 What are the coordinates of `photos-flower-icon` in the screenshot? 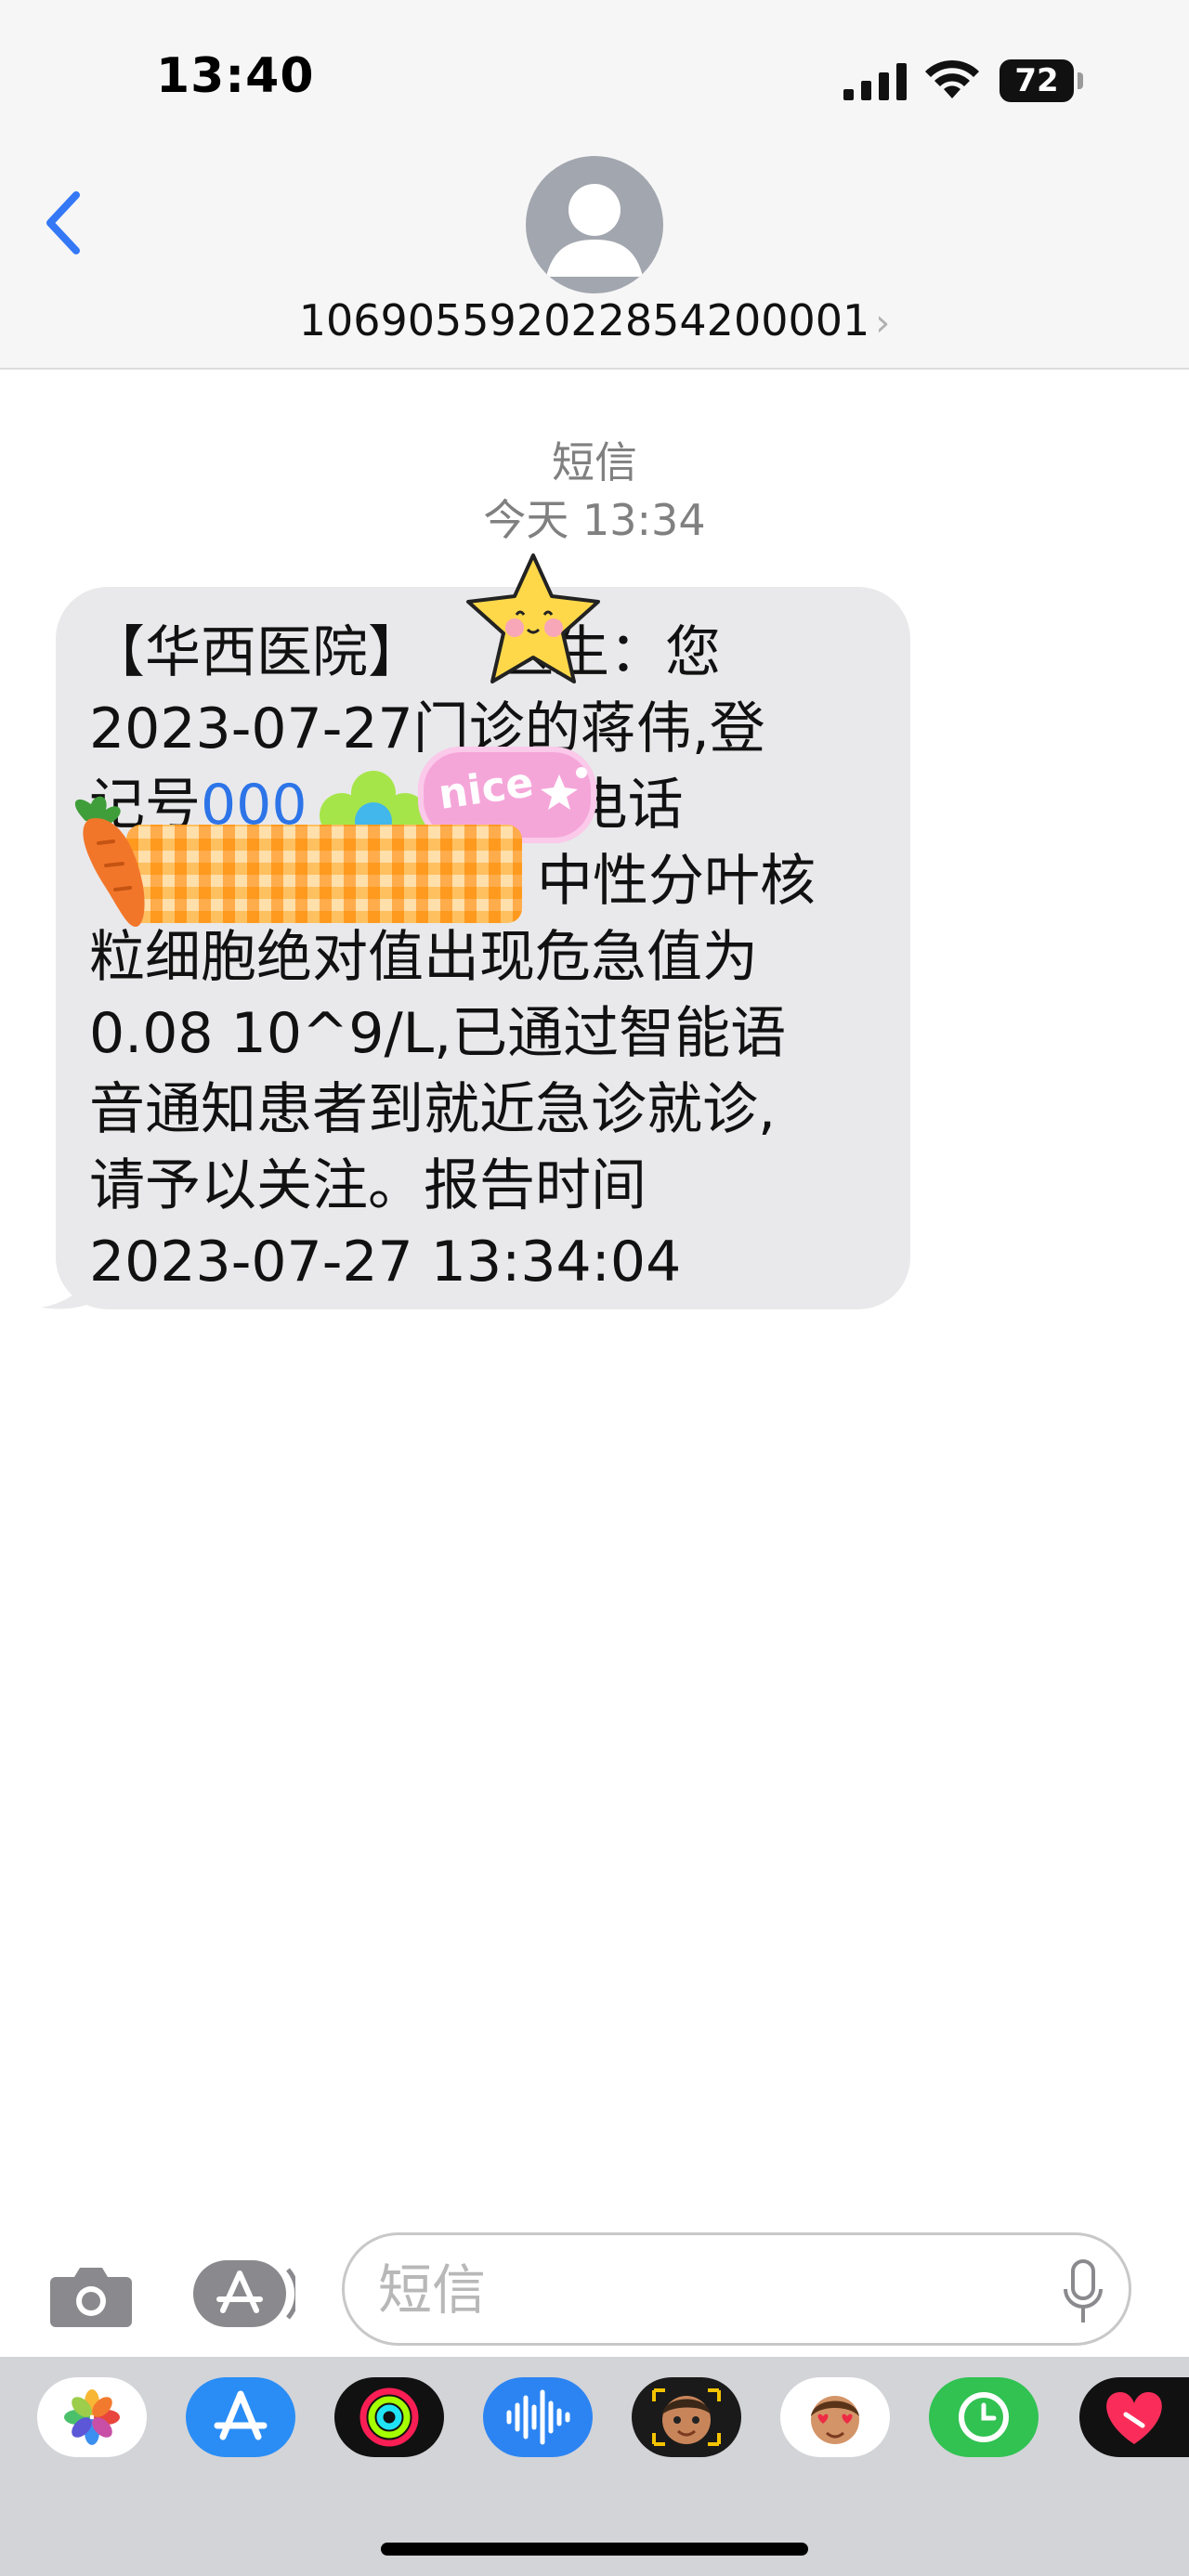 It's located at (92, 2417).